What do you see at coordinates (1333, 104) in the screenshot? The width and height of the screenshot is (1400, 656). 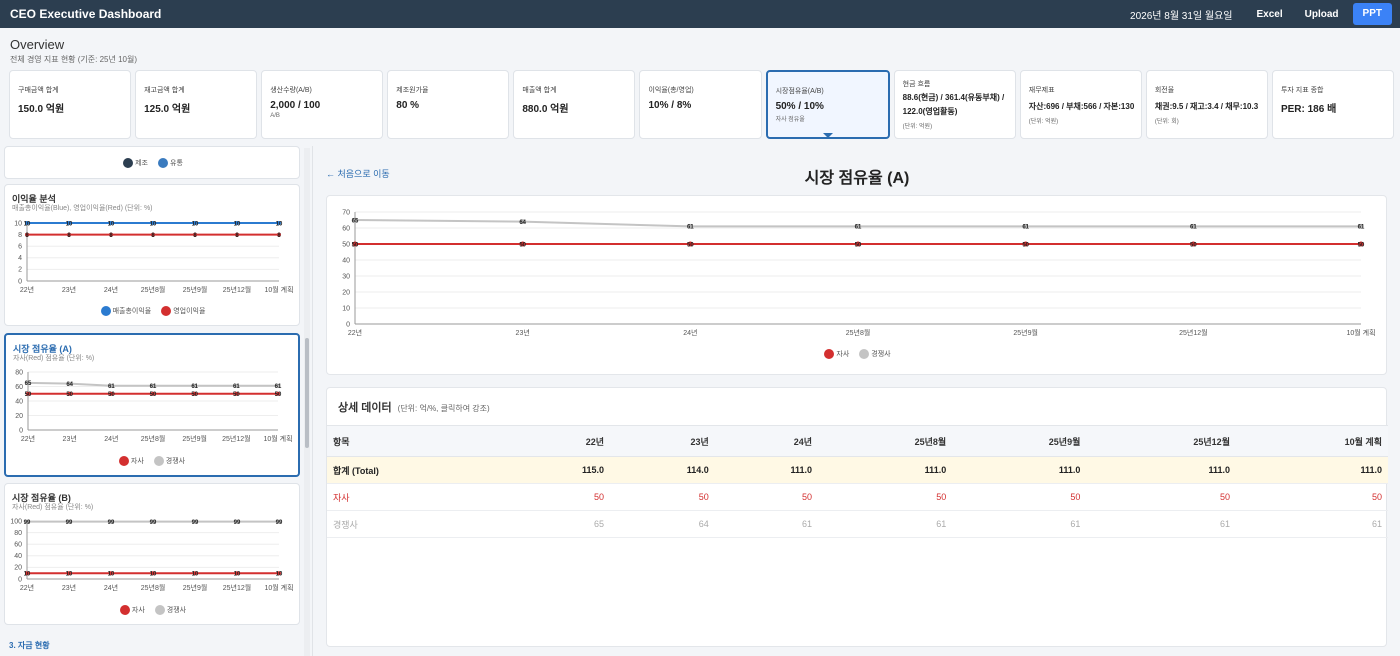 I see `kpi-card-investment: 투자 지표 종합 PER: 186 배` at bounding box center [1333, 104].